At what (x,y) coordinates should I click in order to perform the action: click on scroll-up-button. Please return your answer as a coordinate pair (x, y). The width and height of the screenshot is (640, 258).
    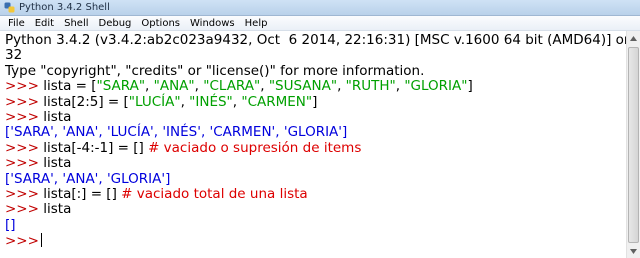
    Looking at the image, I should click on (633, 38).